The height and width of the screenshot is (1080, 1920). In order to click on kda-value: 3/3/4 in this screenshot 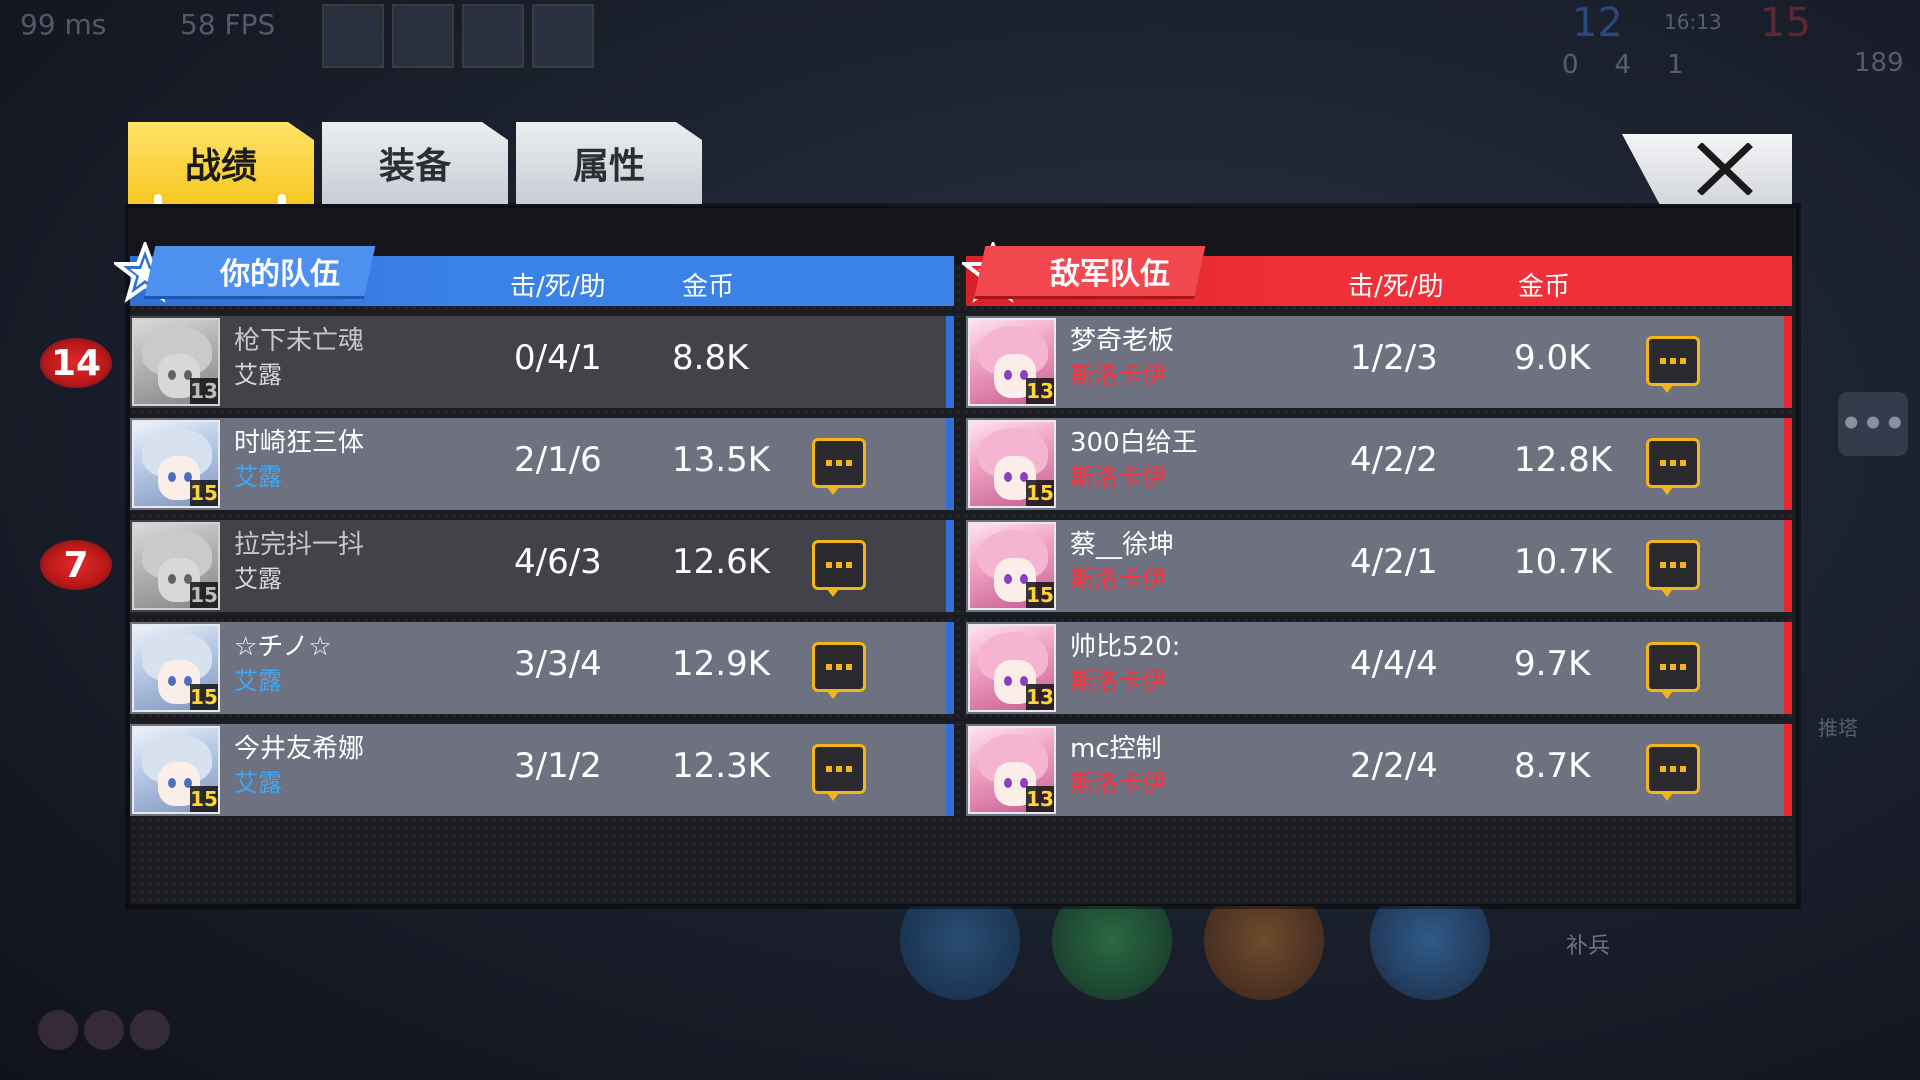, I will do `click(558, 664)`.